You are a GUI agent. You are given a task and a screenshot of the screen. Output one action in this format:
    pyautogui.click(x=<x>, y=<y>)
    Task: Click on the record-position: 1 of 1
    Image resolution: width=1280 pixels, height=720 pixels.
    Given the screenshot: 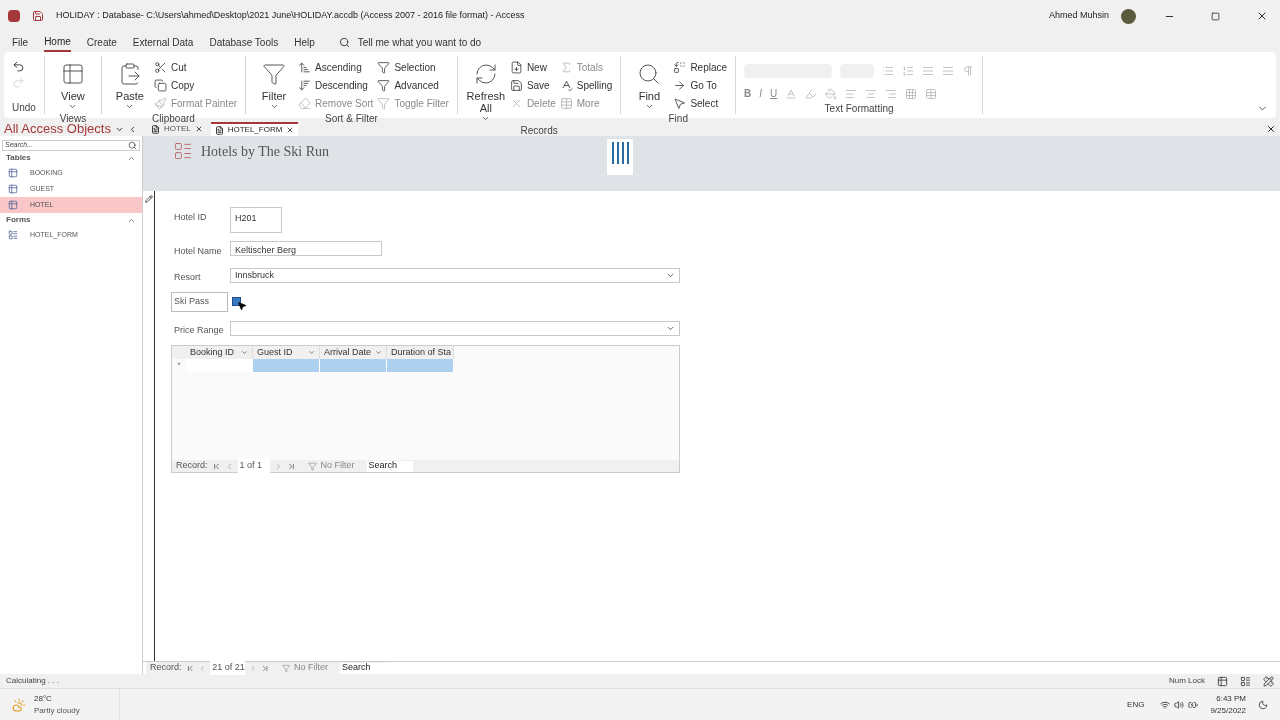 What is the action you would take?
    pyautogui.click(x=253, y=466)
    